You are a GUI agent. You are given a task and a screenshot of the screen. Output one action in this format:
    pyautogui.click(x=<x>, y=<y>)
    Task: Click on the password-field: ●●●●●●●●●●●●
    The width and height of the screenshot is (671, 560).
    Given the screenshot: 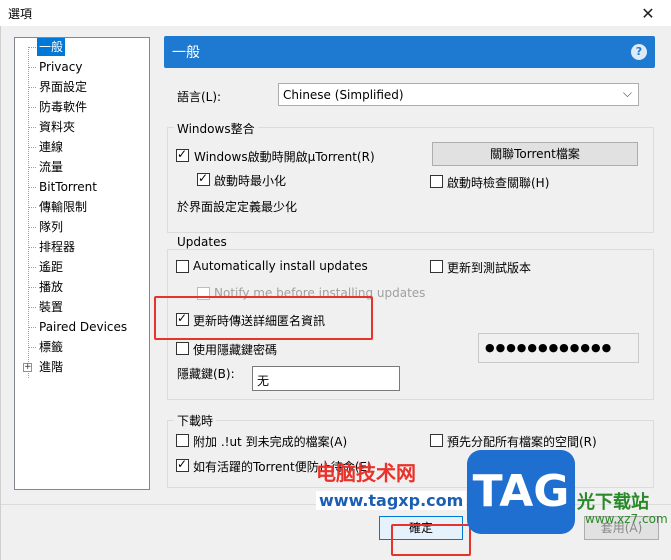 What is the action you would take?
    pyautogui.click(x=558, y=348)
    